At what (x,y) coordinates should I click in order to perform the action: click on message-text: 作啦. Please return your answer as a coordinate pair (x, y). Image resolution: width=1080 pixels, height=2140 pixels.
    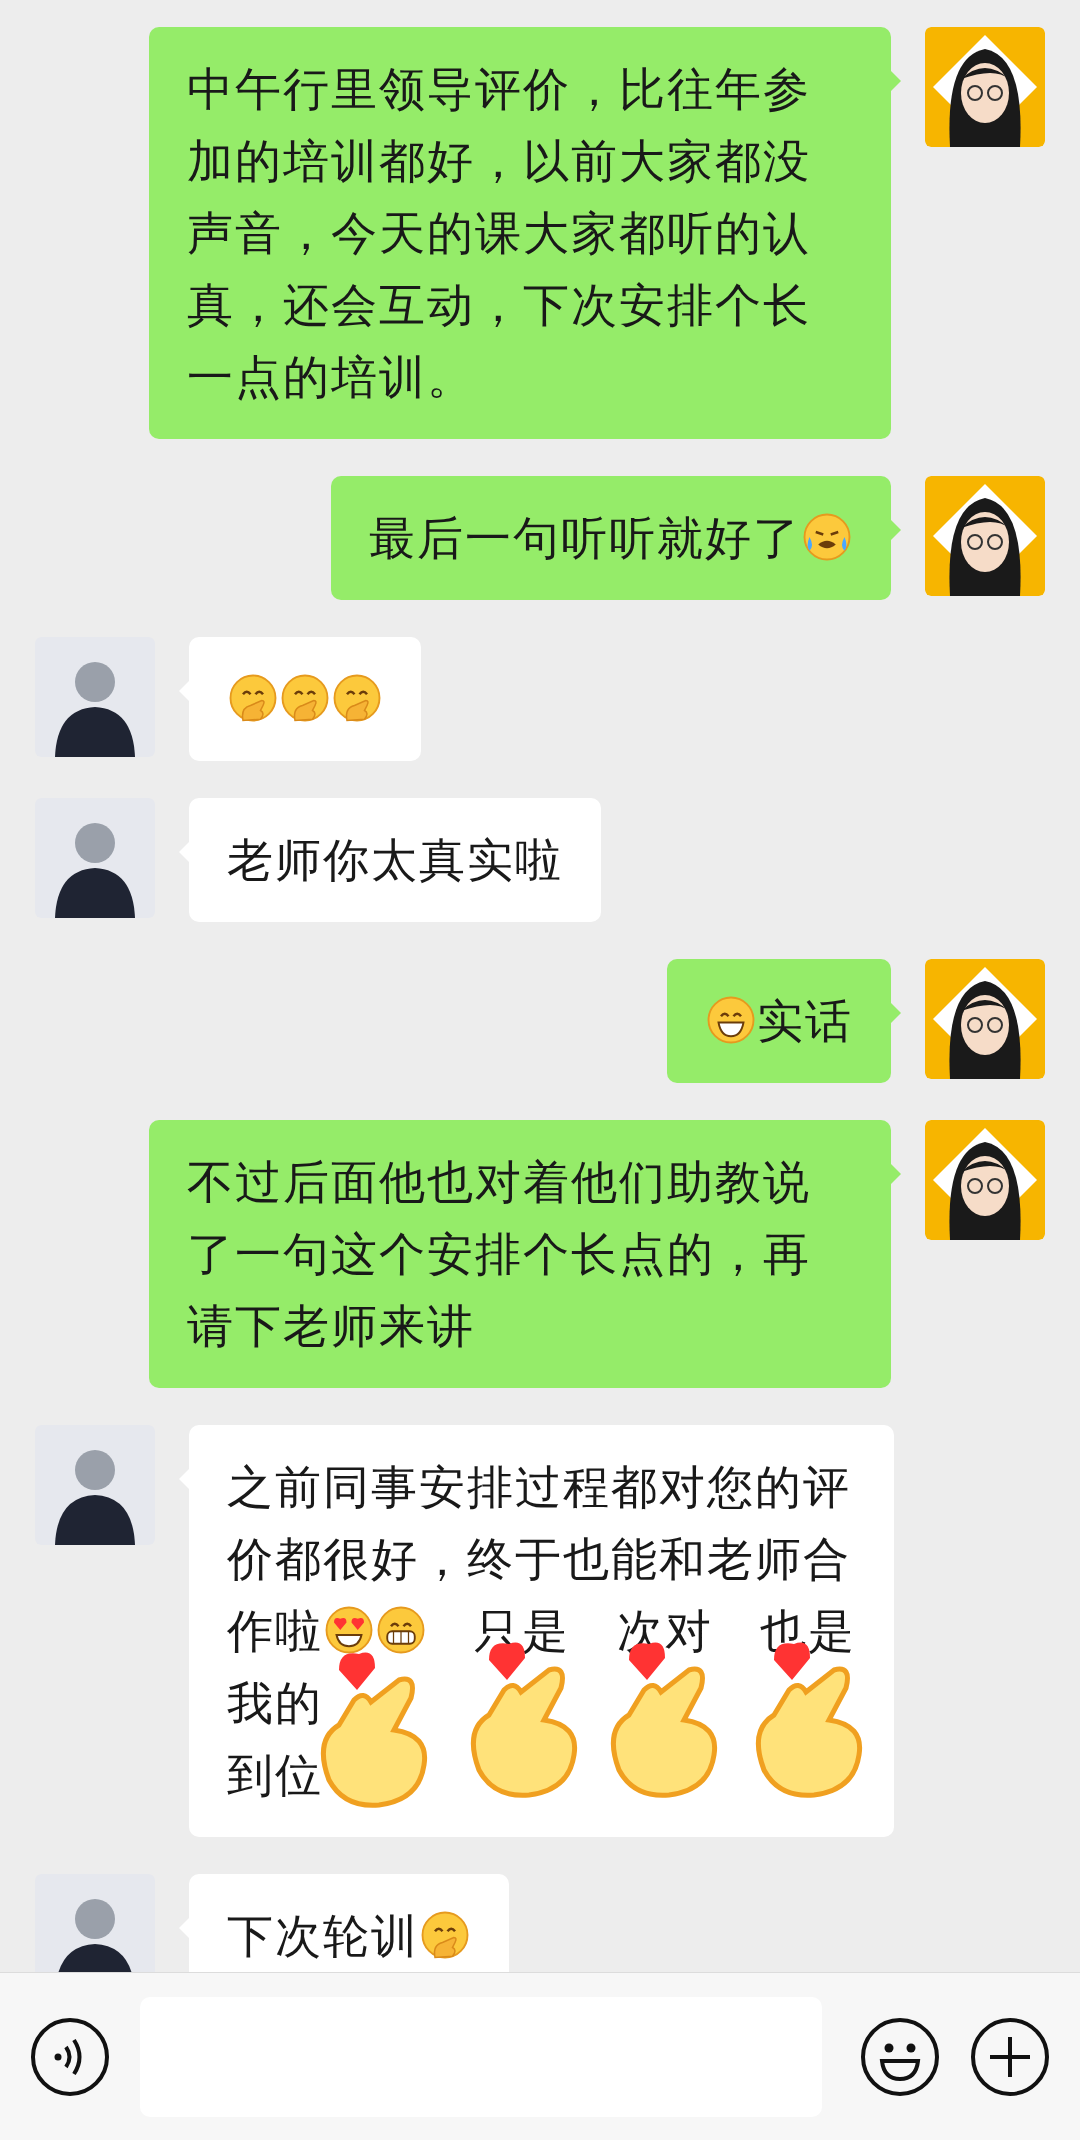
    Looking at the image, I should click on (275, 1631).